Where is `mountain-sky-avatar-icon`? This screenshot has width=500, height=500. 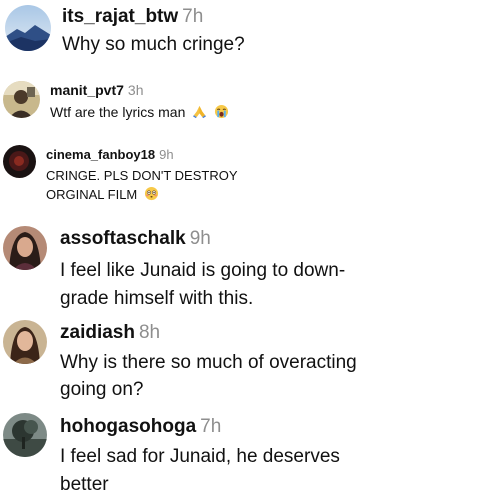 mountain-sky-avatar-icon is located at coordinates (28, 28).